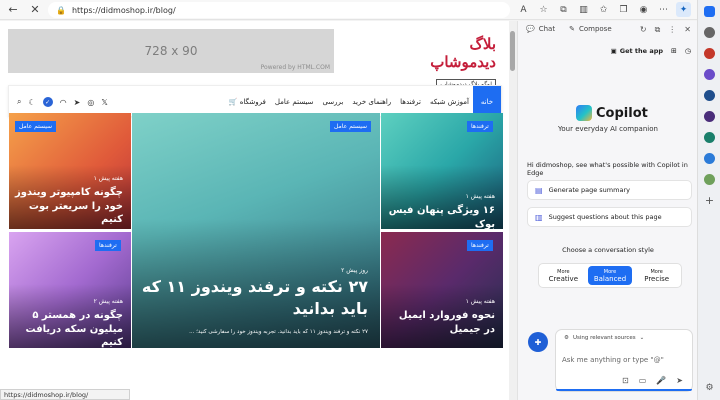  I want to click on more-icon: ⋮, so click(672, 30).